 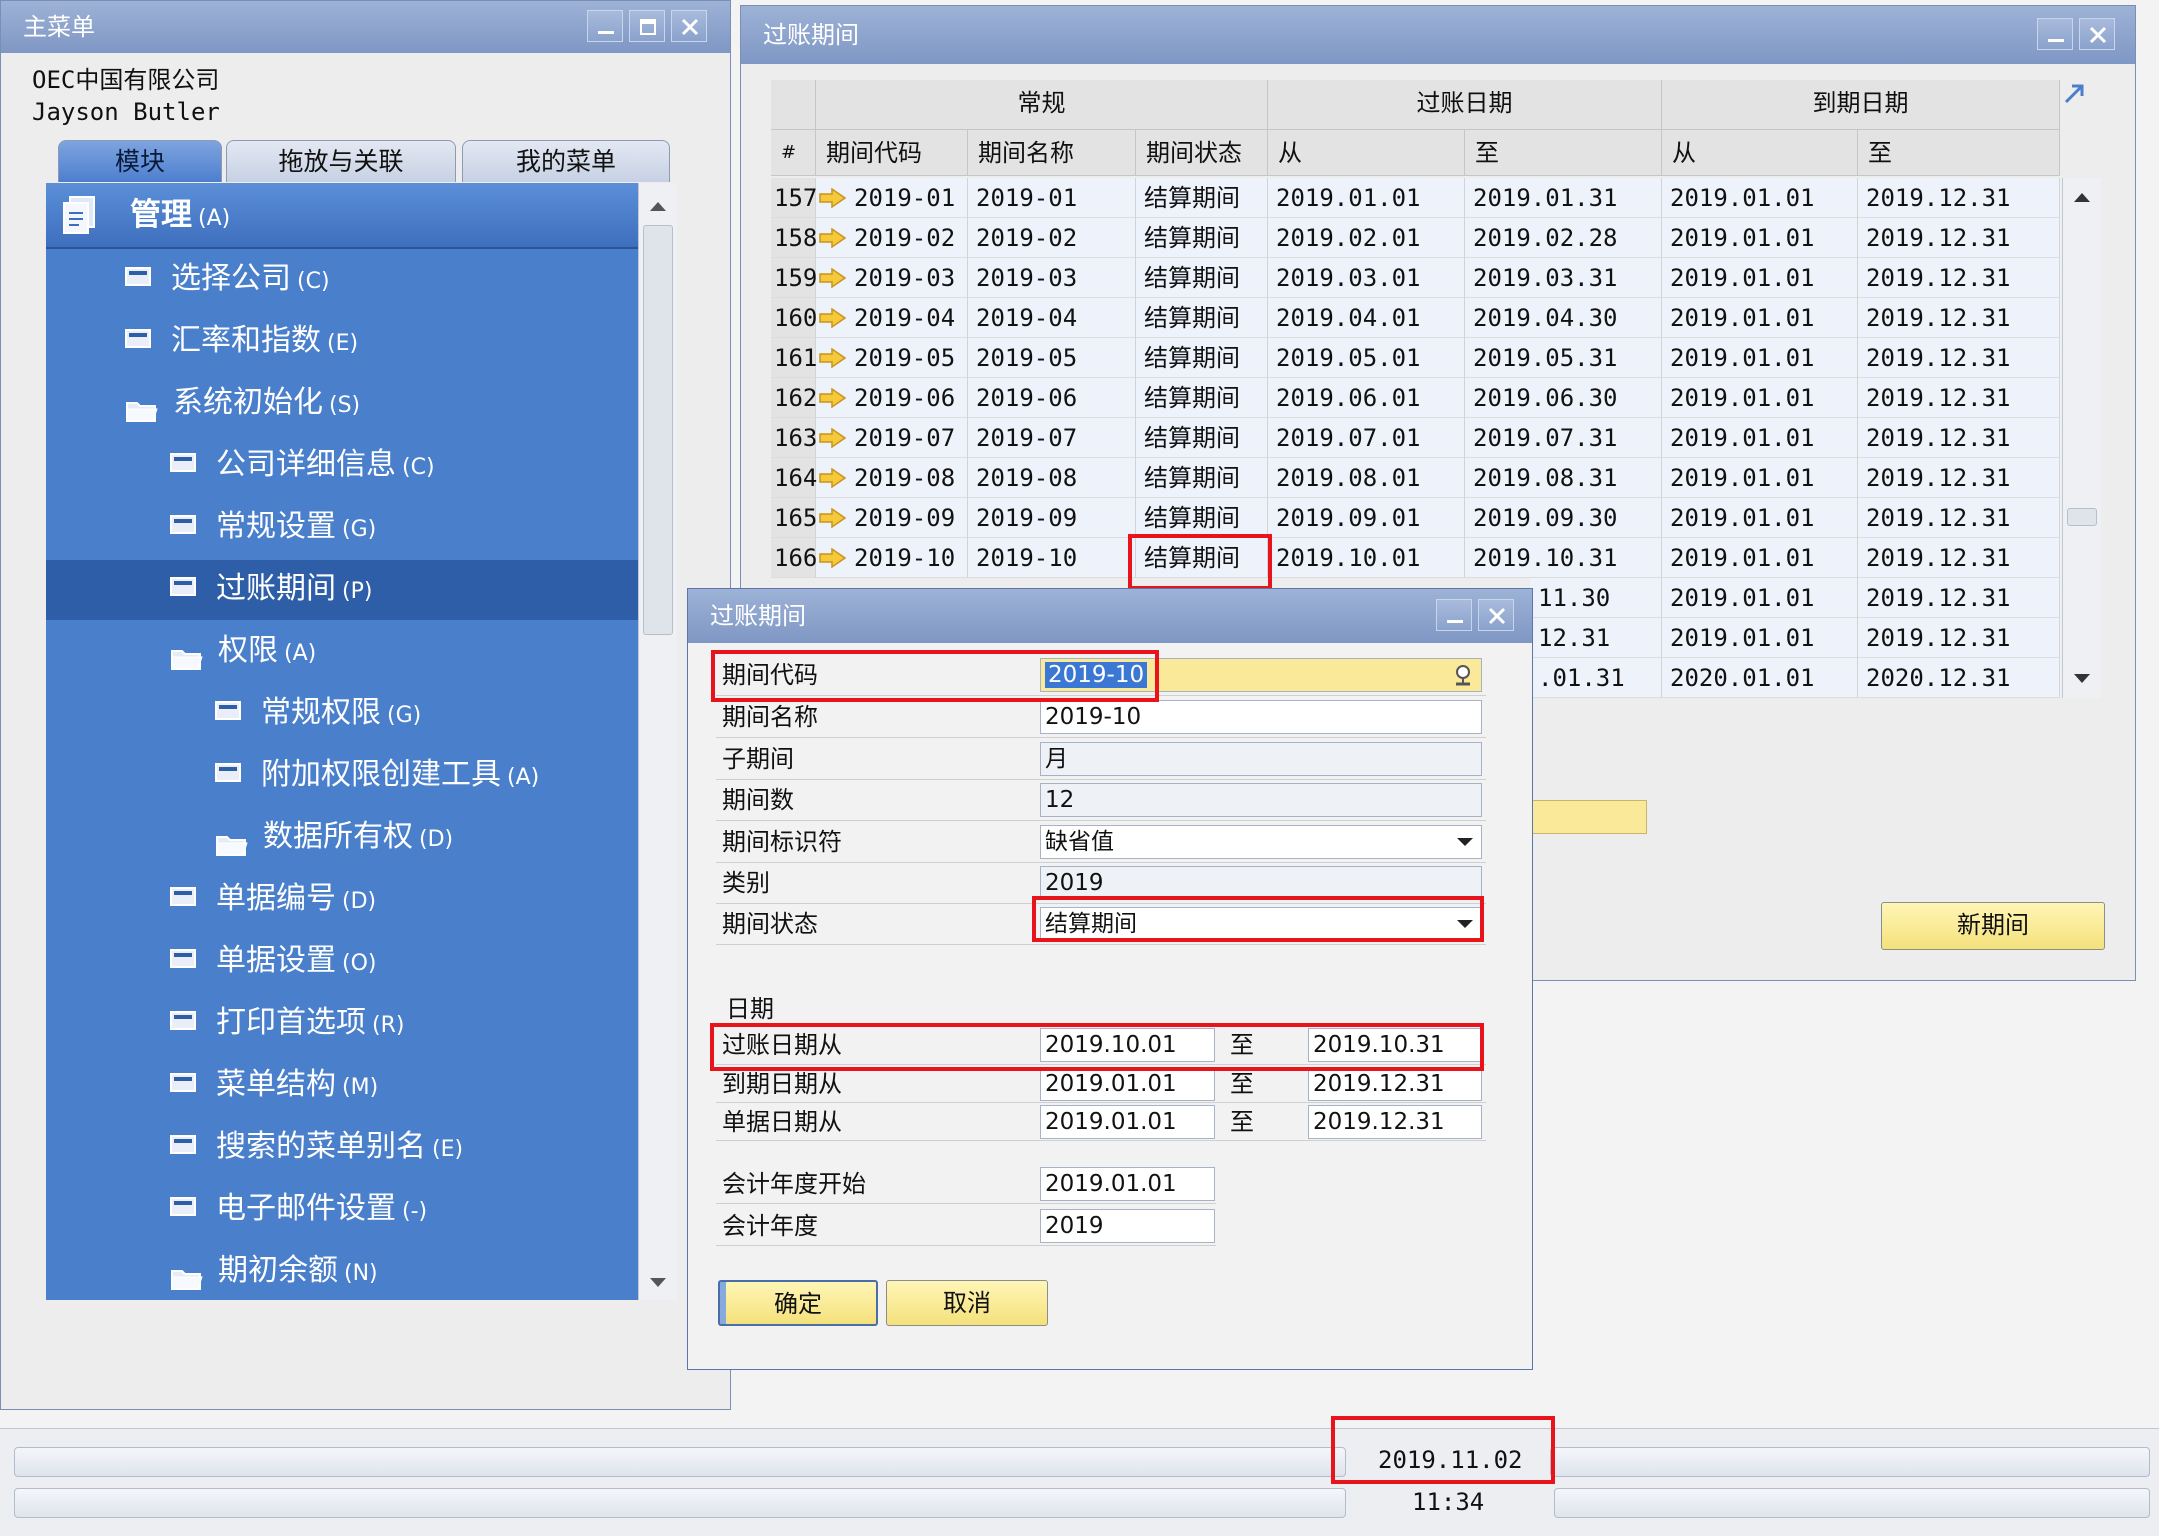 What do you see at coordinates (967, 1303) in the screenshot?
I see `cancel-button: 取消` at bounding box center [967, 1303].